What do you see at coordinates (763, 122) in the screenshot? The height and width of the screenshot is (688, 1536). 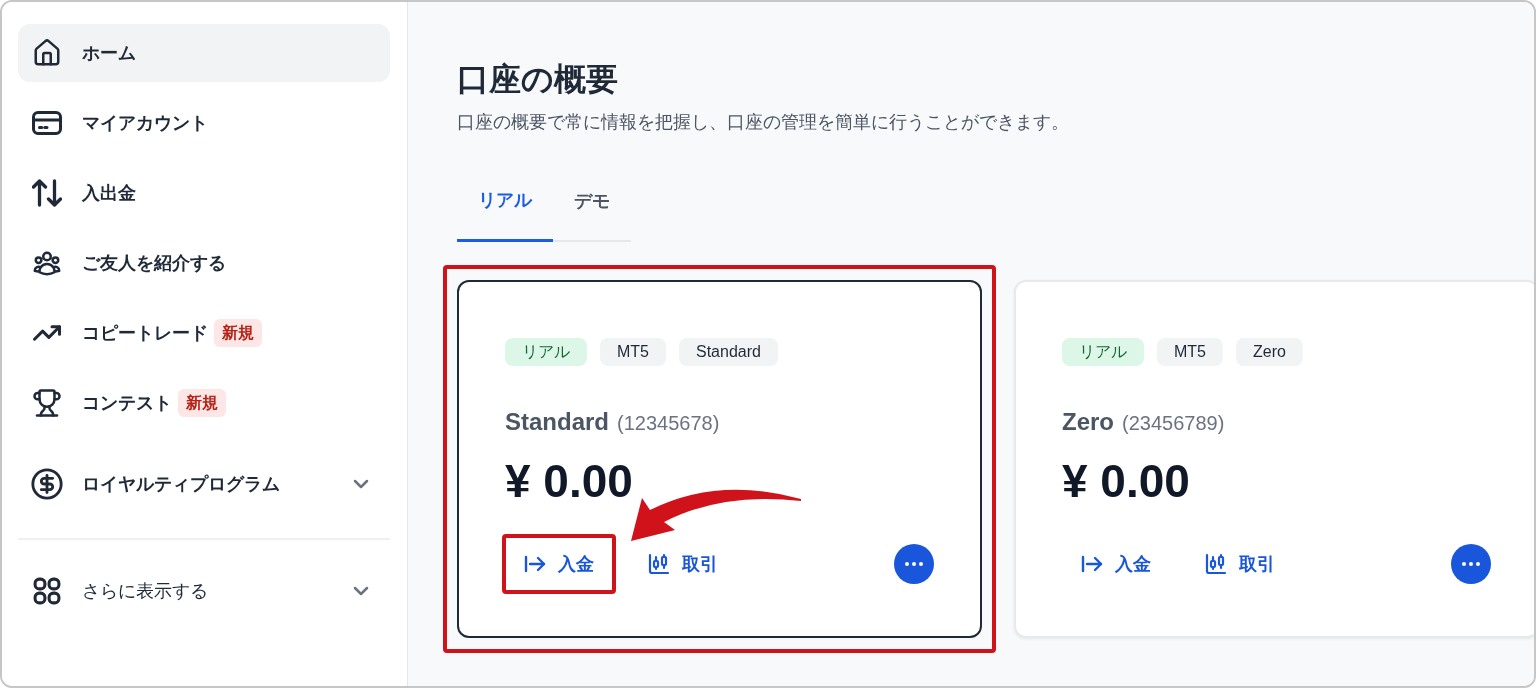 I see `page-subtitle: 口座の概要で常に情報を把握し、口座の管理を簡単に行うことができます。` at bounding box center [763, 122].